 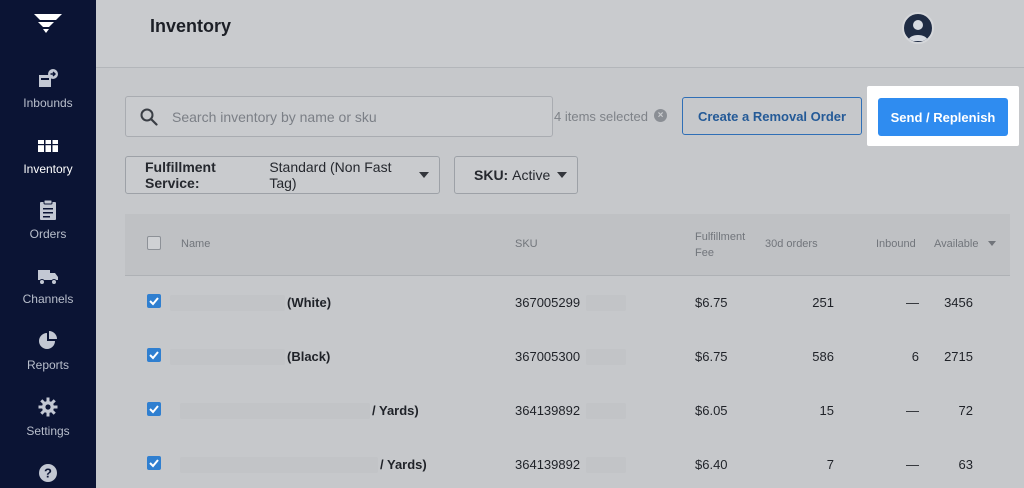 I want to click on inbound-box-icon, so click(x=48, y=78).